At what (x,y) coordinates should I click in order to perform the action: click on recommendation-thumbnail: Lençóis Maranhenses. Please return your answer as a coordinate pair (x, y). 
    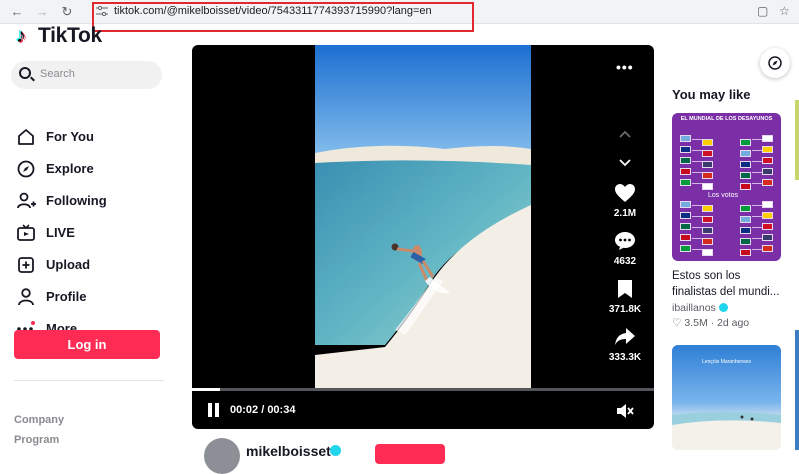
    Looking at the image, I should click on (726, 397).